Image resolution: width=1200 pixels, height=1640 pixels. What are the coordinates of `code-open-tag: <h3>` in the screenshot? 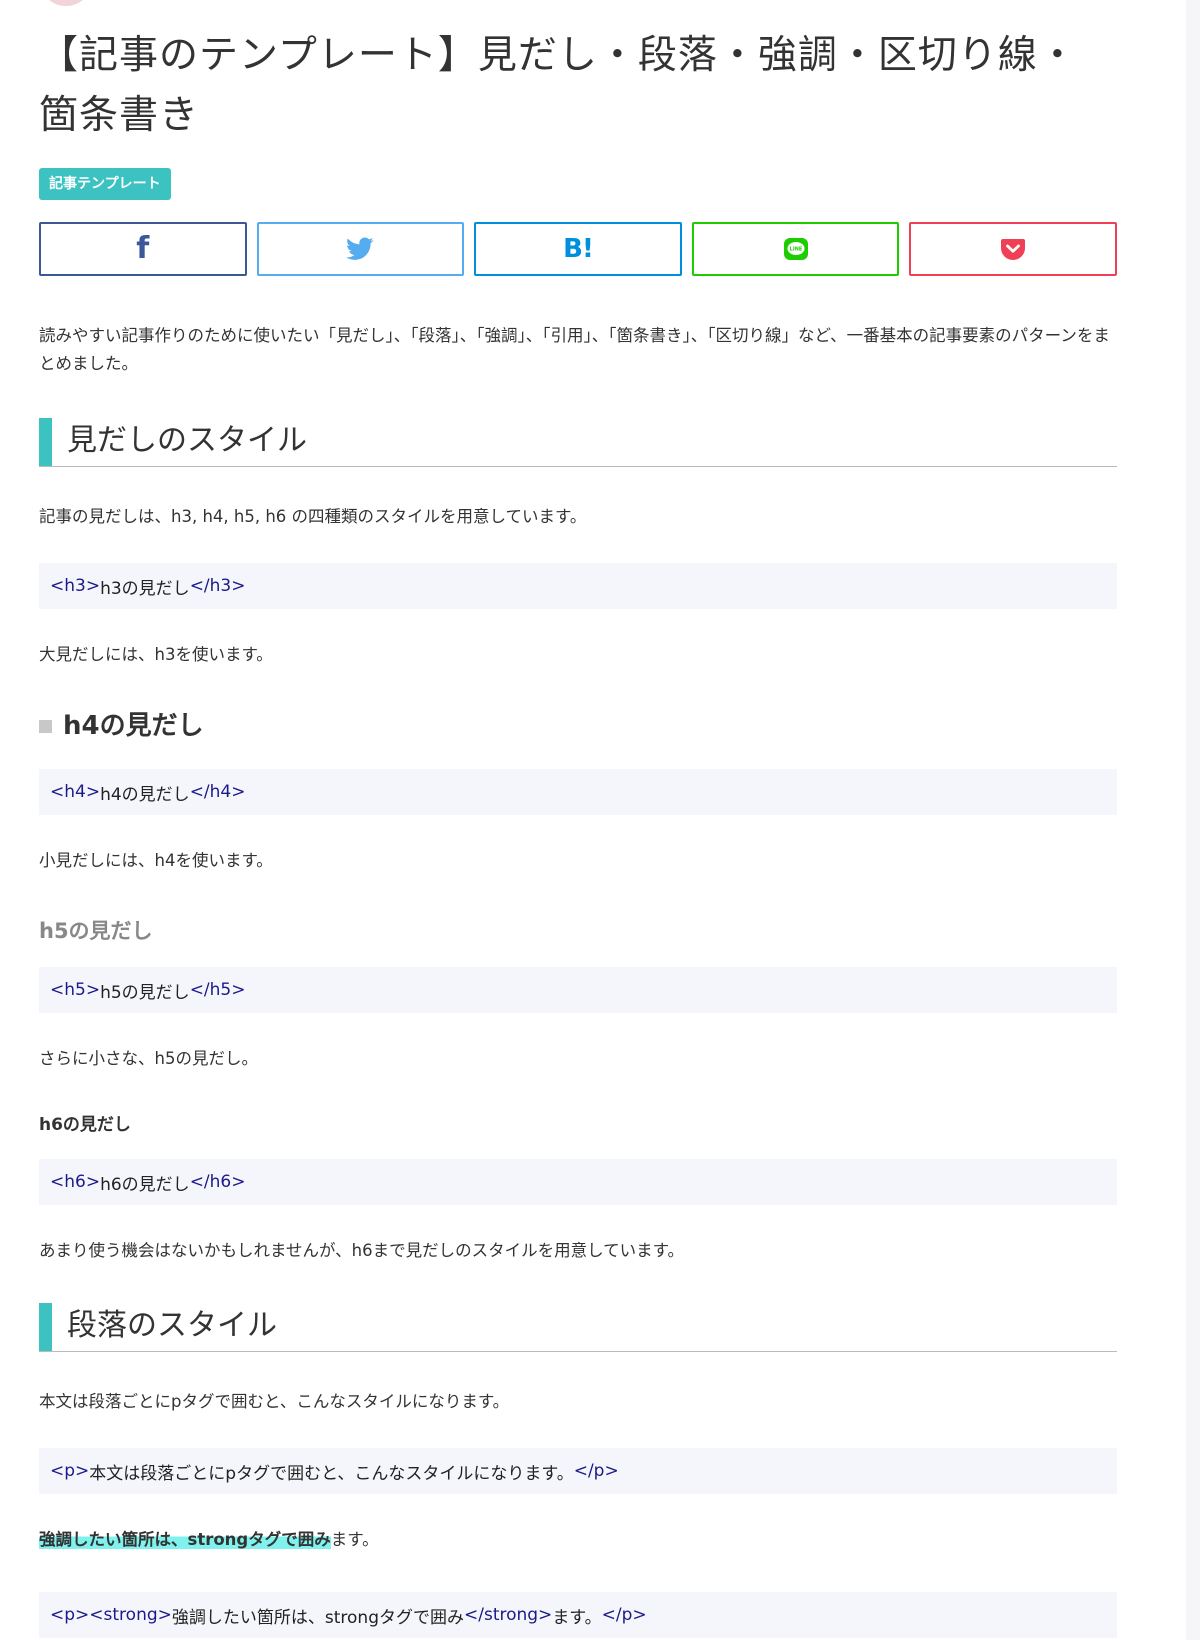 It's located at (75, 586).